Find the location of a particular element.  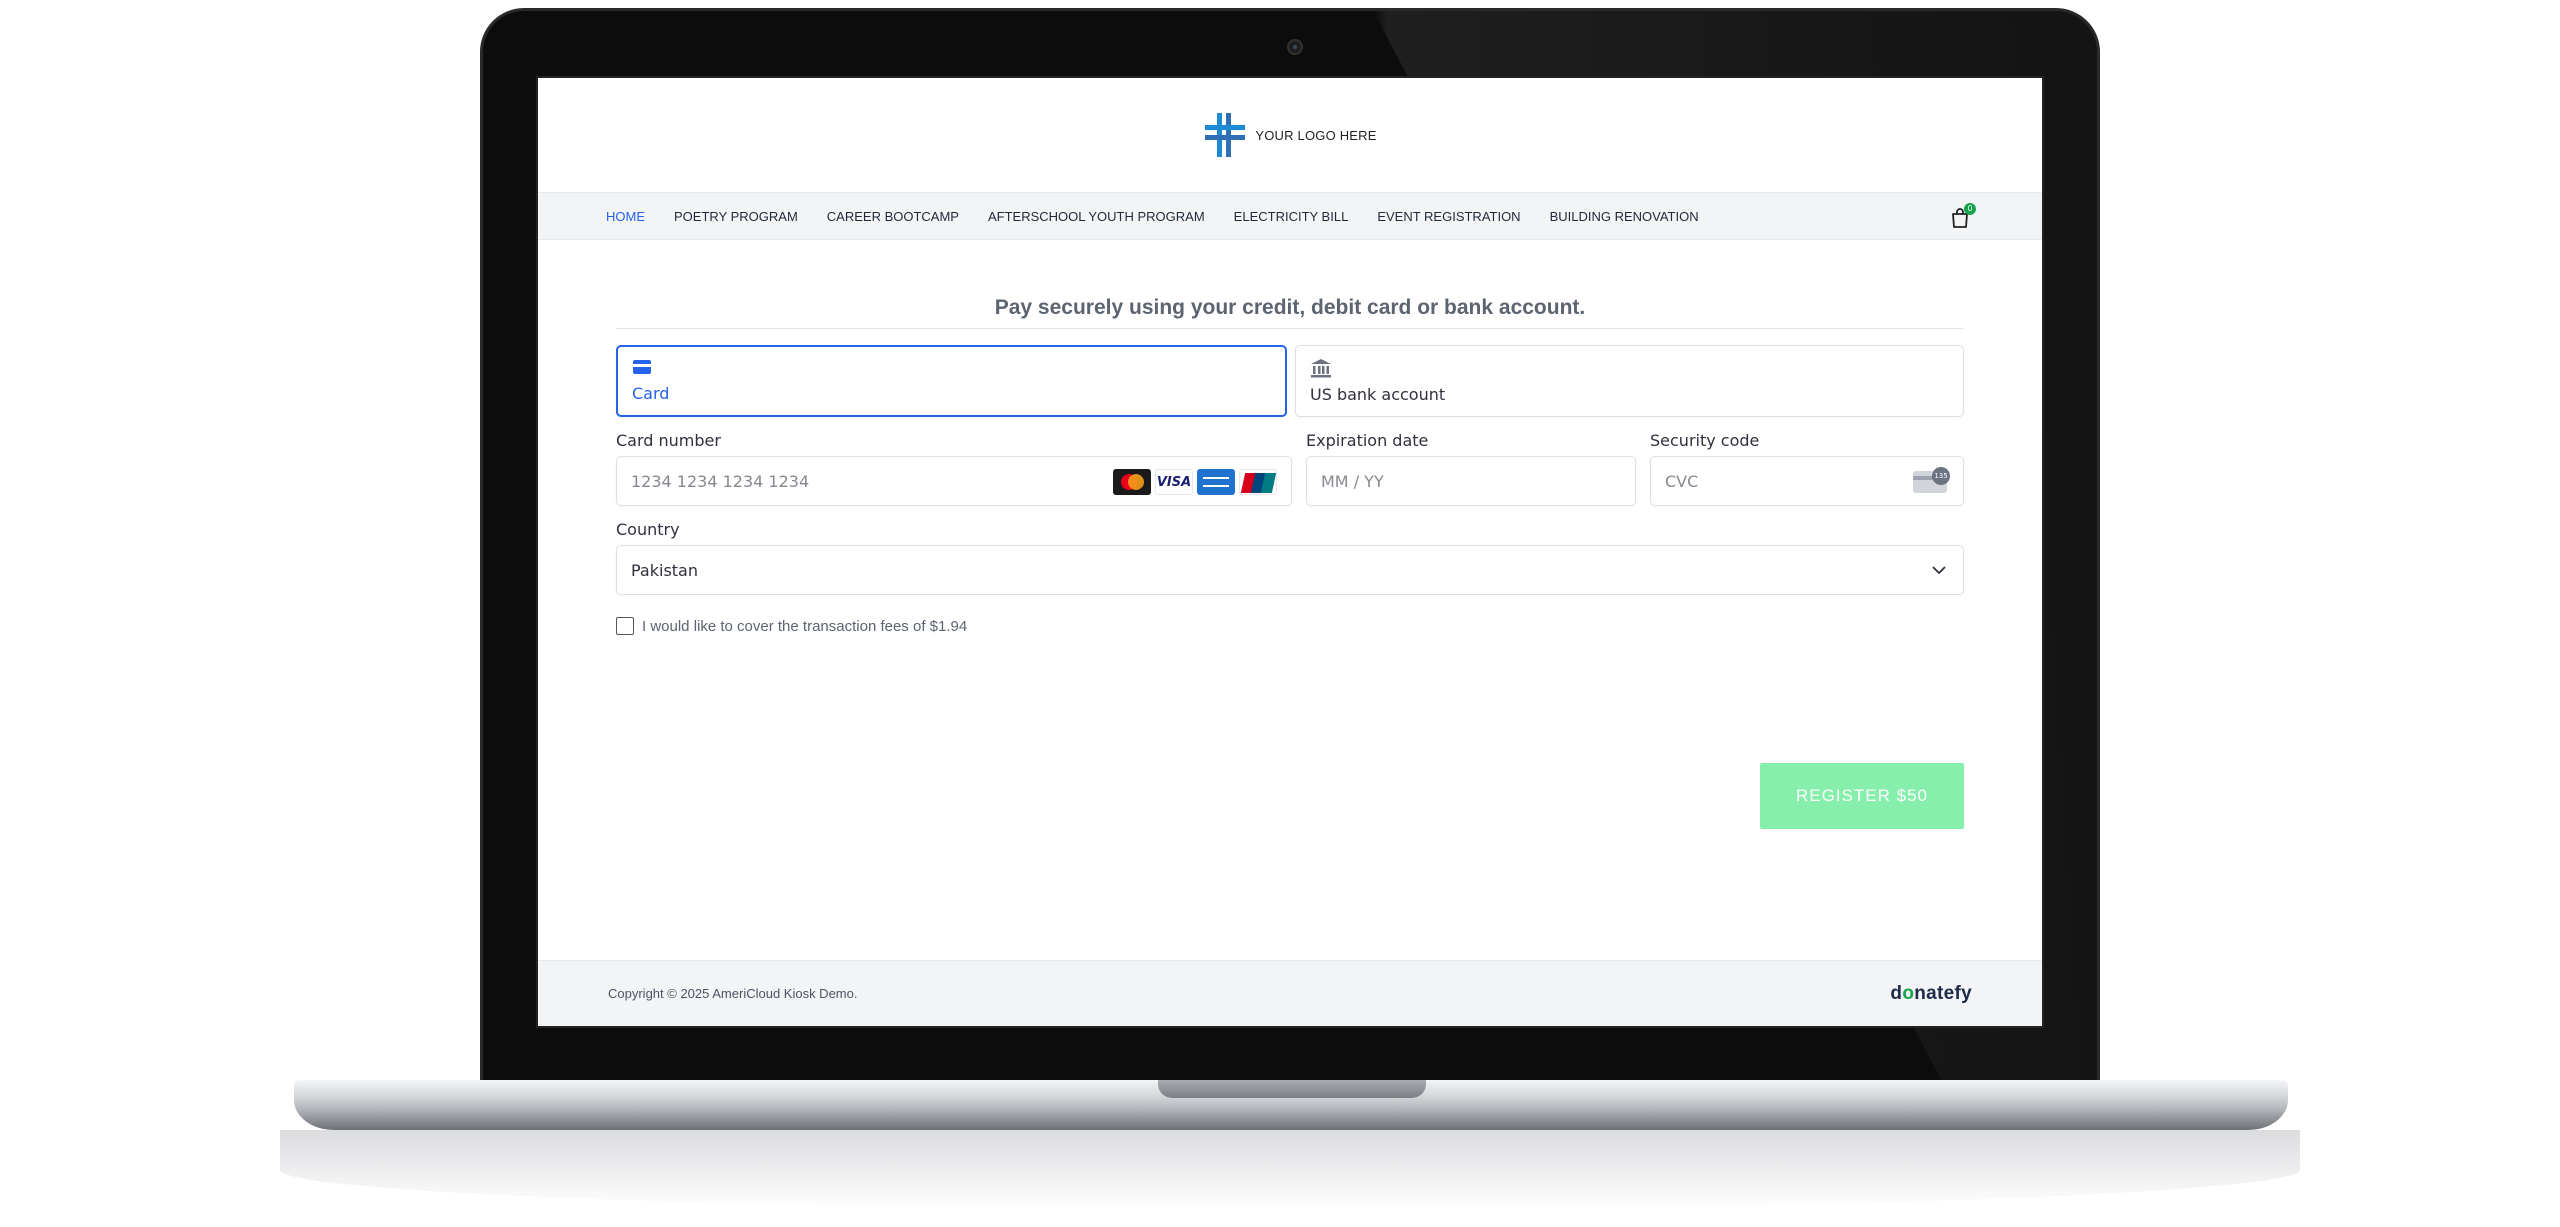

logo-text: YOUR LOGO HERE is located at coordinates (1316, 135).